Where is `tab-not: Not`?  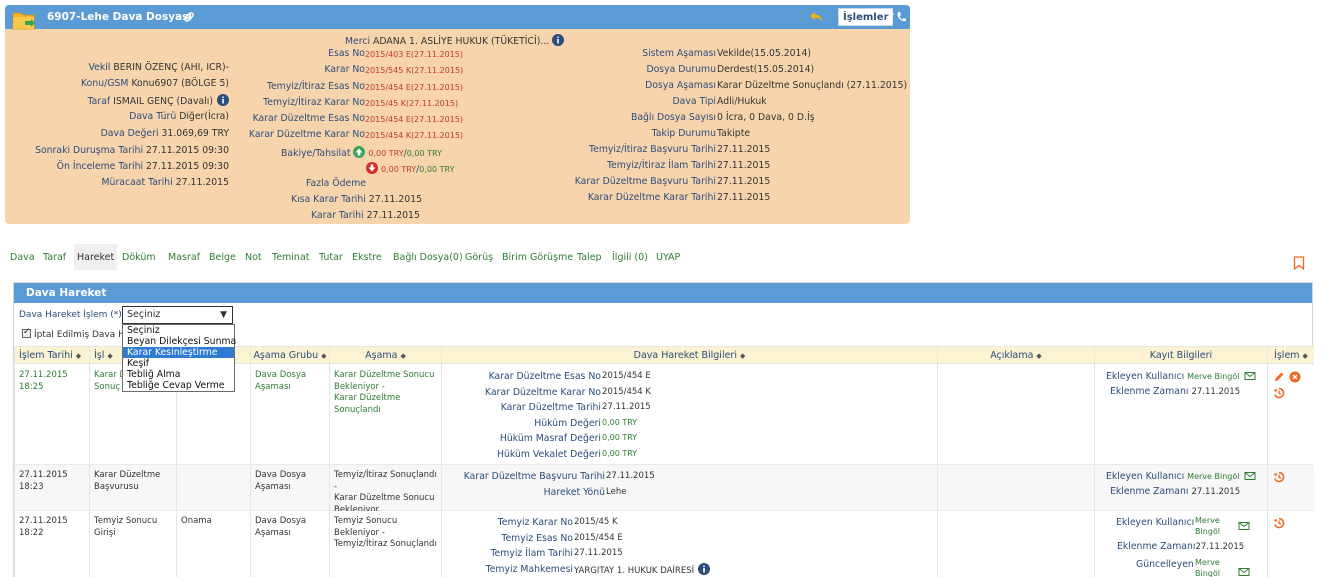
tab-not: Not is located at coordinates (253, 257).